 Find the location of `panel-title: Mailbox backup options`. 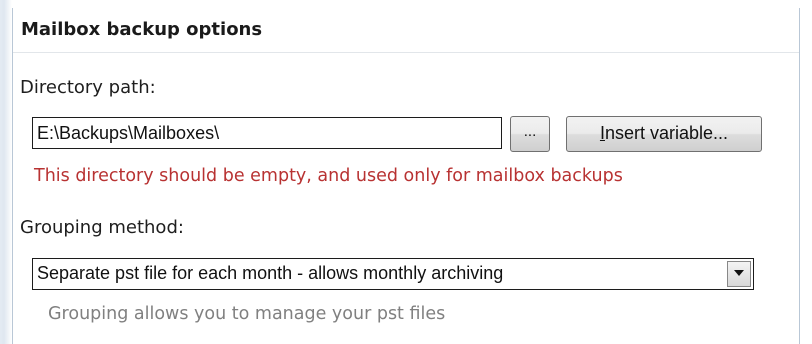

panel-title: Mailbox backup options is located at coordinates (142, 29).